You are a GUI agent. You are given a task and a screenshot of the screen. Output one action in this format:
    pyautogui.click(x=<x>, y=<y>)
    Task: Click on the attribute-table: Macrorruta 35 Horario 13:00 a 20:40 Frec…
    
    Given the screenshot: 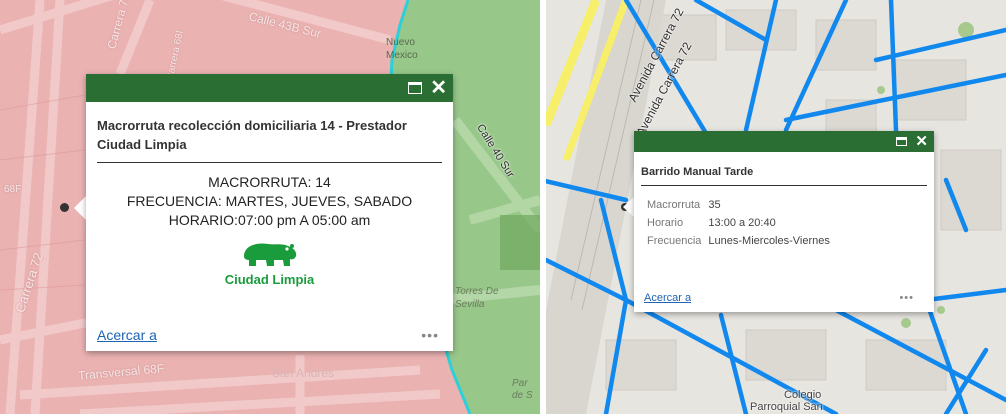 What is the action you would take?
    pyautogui.click(x=741, y=223)
    